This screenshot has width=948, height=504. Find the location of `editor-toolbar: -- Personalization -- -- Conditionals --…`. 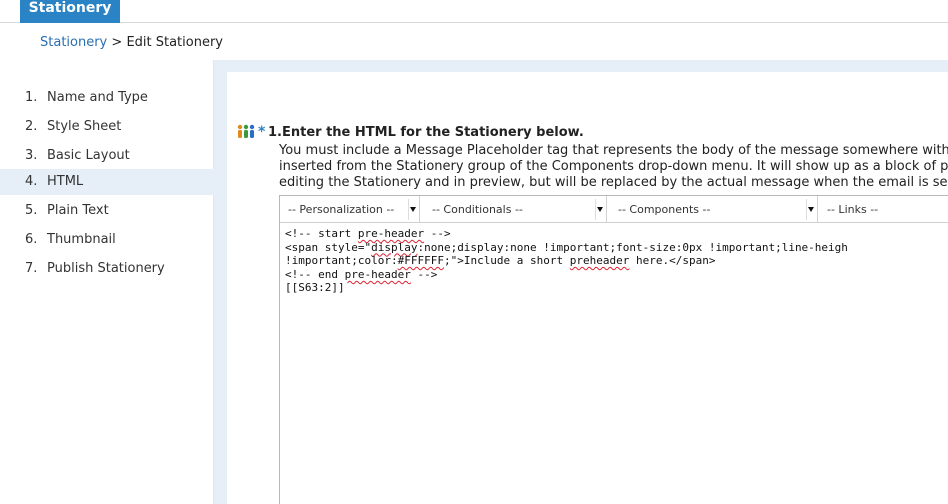

editor-toolbar: -- Personalization -- -- Conditionals --… is located at coordinates (614, 209).